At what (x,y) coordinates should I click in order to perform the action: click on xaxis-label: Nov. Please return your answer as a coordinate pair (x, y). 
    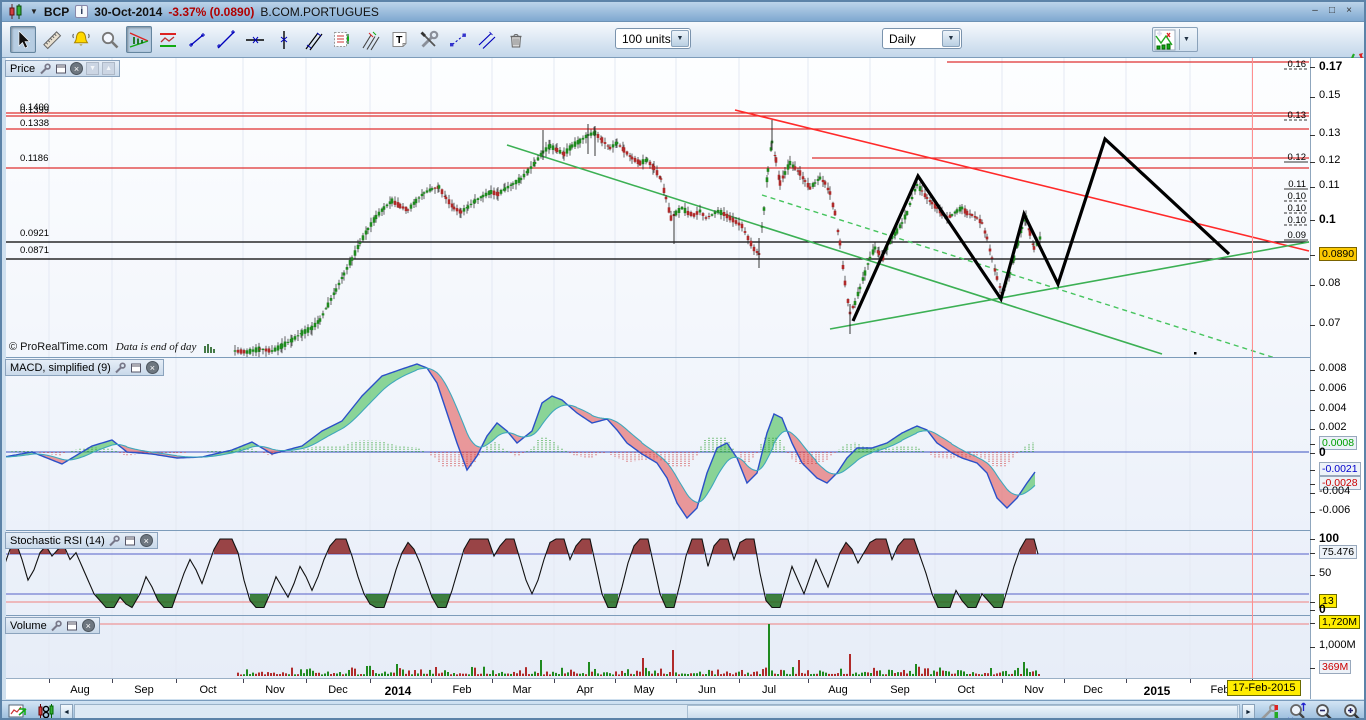
    Looking at the image, I should click on (1034, 690).